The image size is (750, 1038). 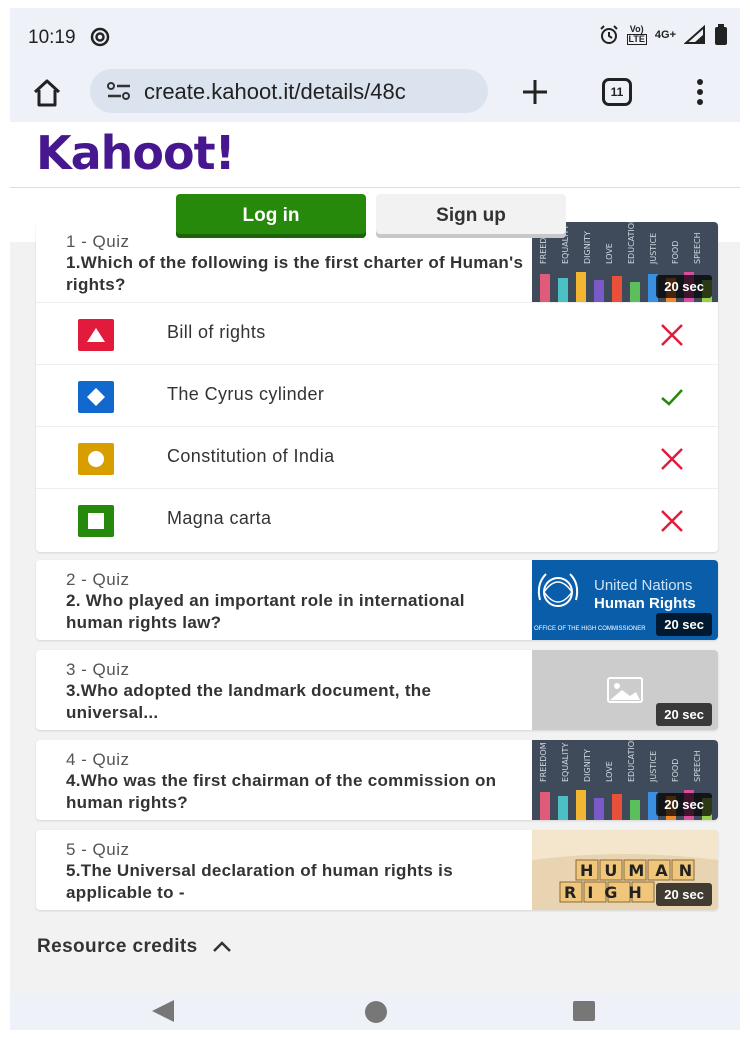 What do you see at coordinates (535, 92) in the screenshot?
I see `new-tab-icon` at bounding box center [535, 92].